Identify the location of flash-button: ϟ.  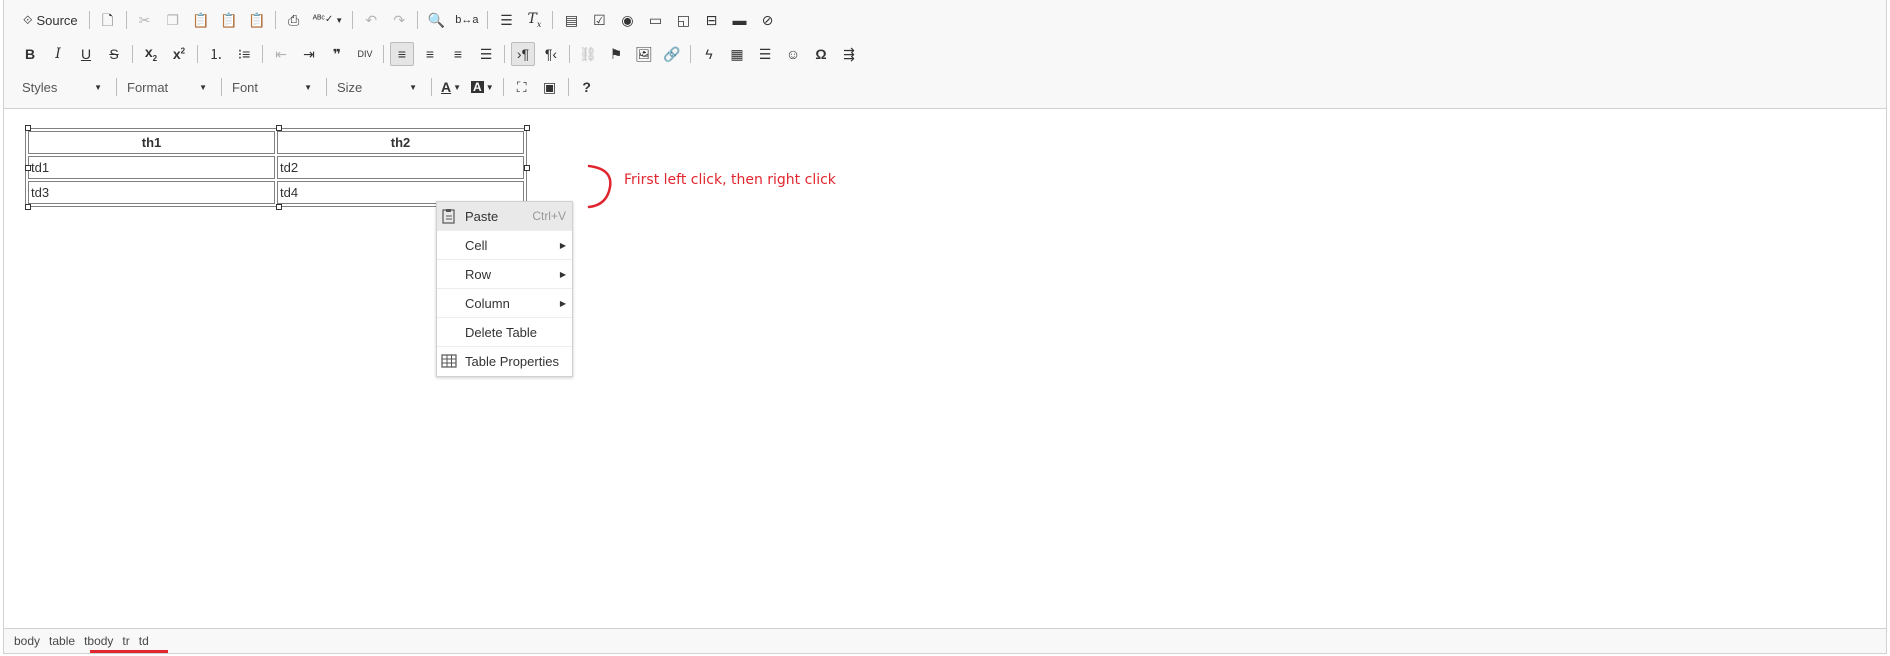
(709, 54).